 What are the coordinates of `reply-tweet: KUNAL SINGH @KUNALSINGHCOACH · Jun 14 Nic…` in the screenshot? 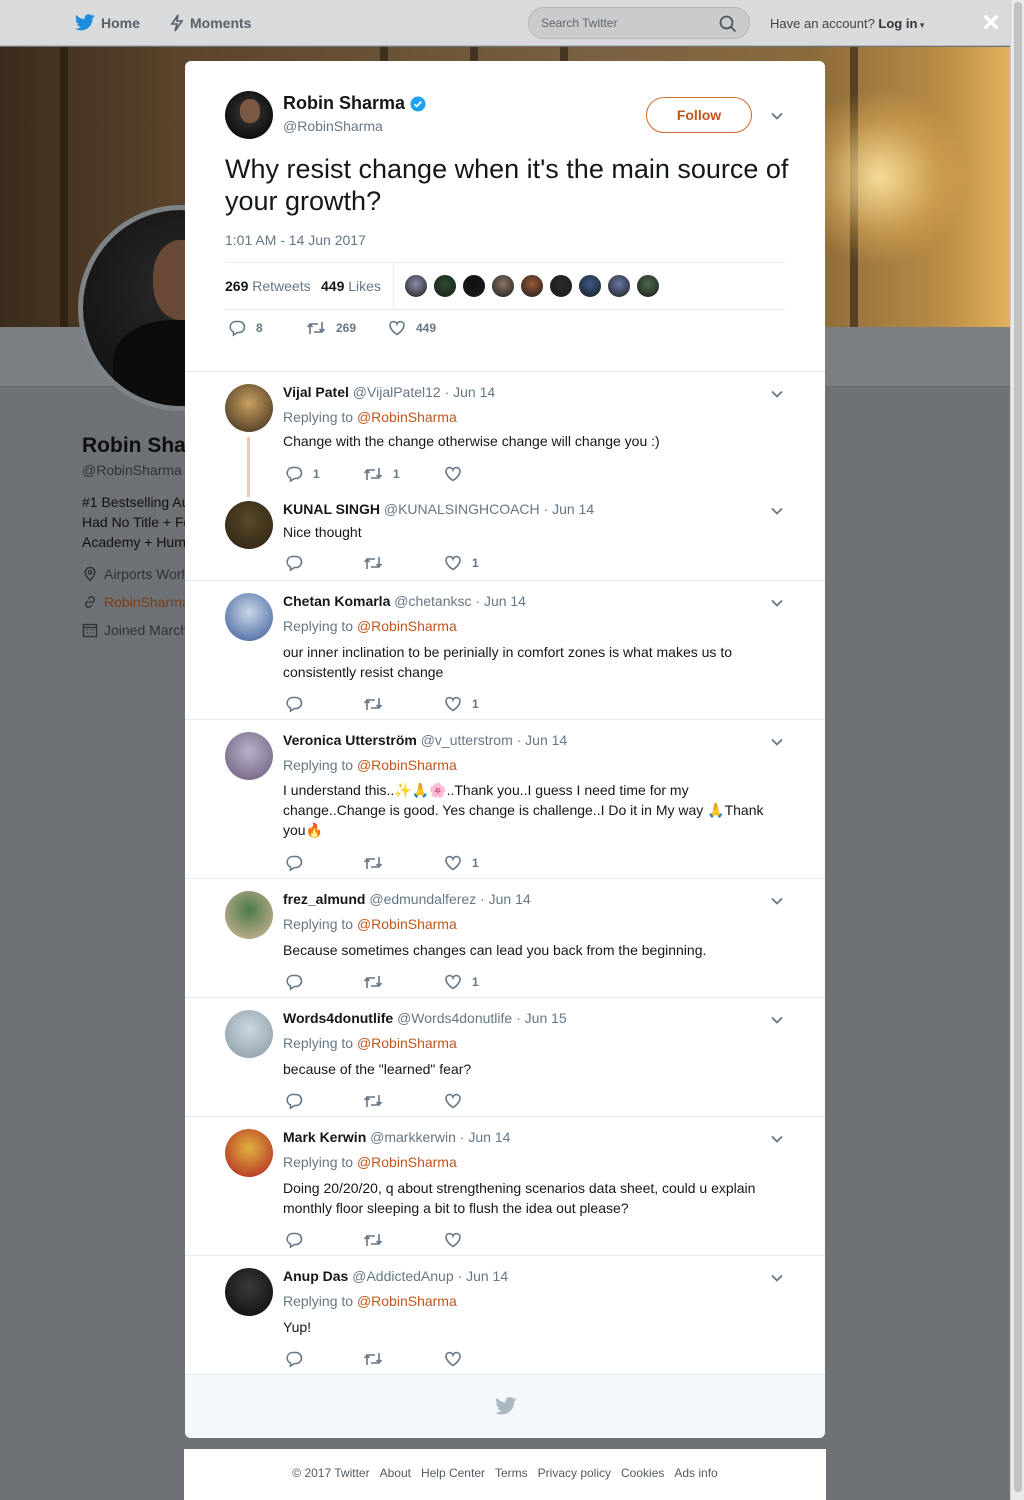 It's located at (505, 534).